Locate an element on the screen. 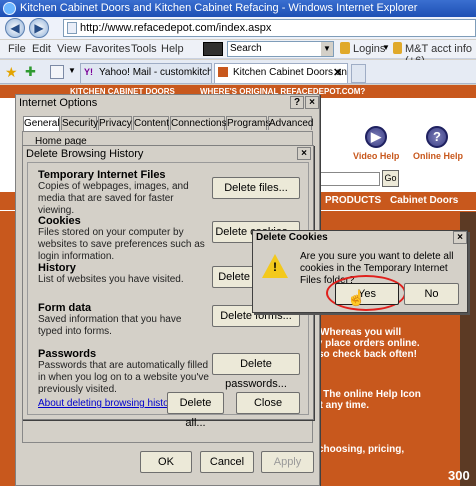 The image size is (476, 486). tab-label: Security is located at coordinates (80, 123).